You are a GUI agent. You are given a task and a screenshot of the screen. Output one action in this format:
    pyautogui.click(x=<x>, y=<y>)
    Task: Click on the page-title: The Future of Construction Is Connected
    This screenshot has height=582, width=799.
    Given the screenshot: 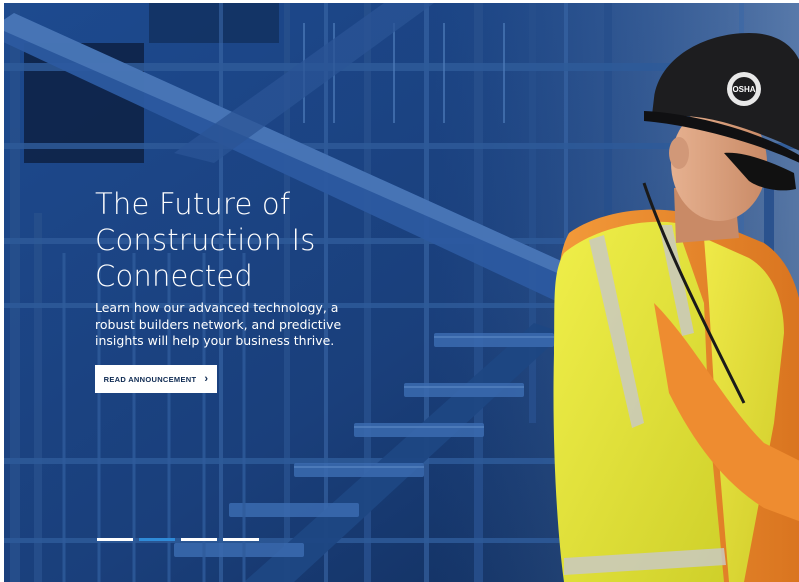 What is the action you would take?
    pyautogui.click(x=245, y=240)
    